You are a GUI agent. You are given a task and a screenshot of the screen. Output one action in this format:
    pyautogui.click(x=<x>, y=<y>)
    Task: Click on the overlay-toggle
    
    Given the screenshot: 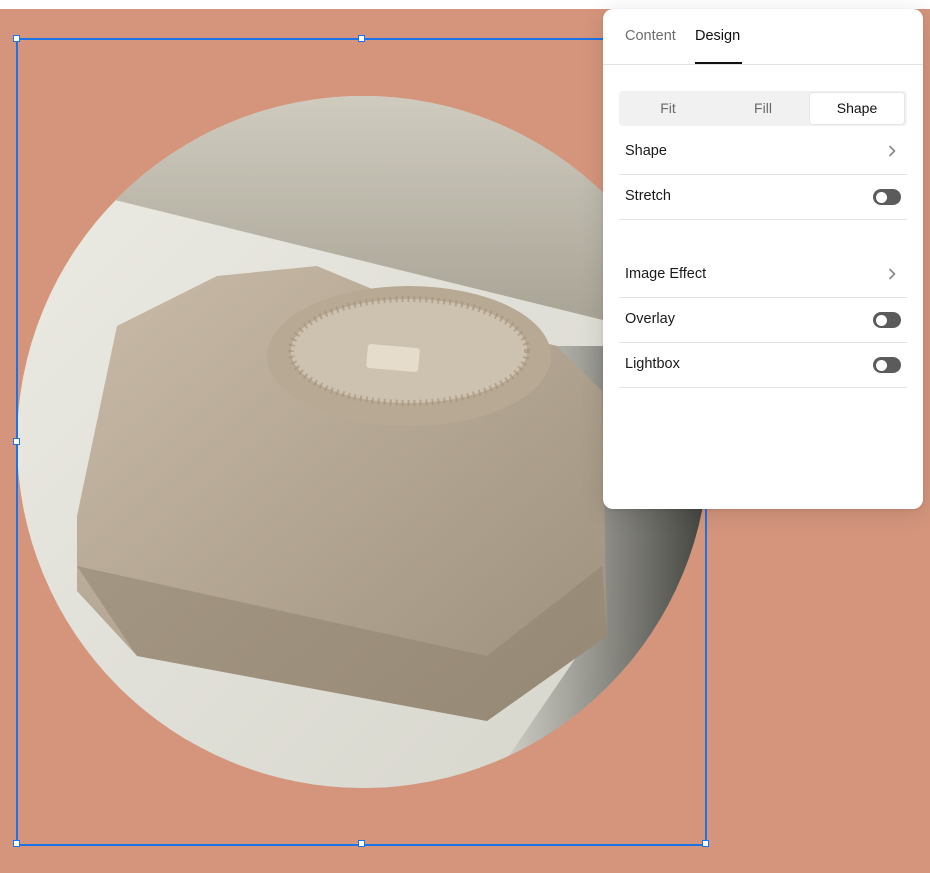 What is the action you would take?
    pyautogui.click(x=887, y=320)
    